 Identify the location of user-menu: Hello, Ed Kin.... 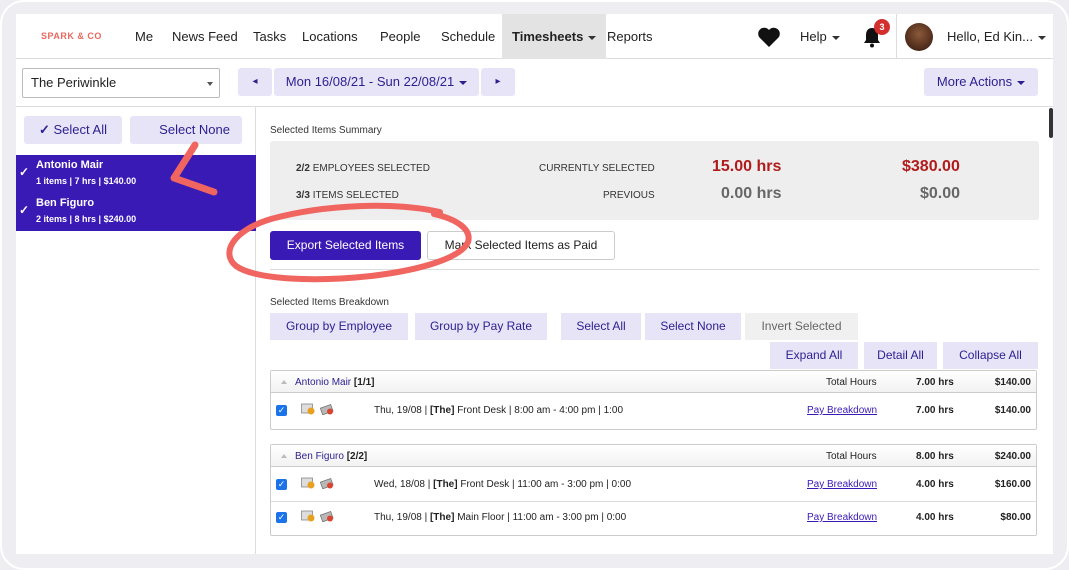
(996, 36).